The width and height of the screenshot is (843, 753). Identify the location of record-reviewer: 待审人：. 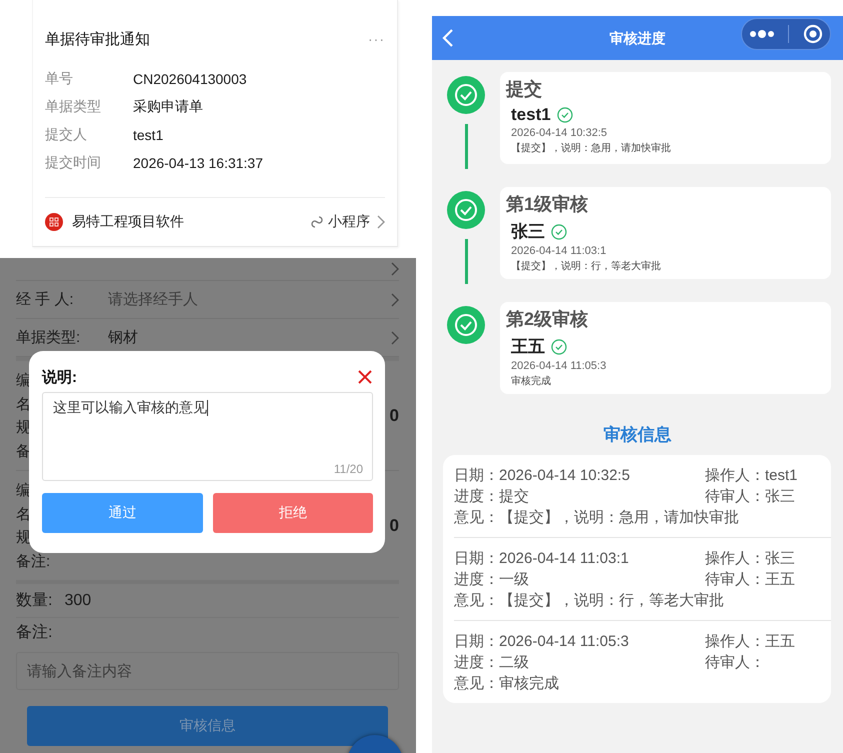
(735, 663).